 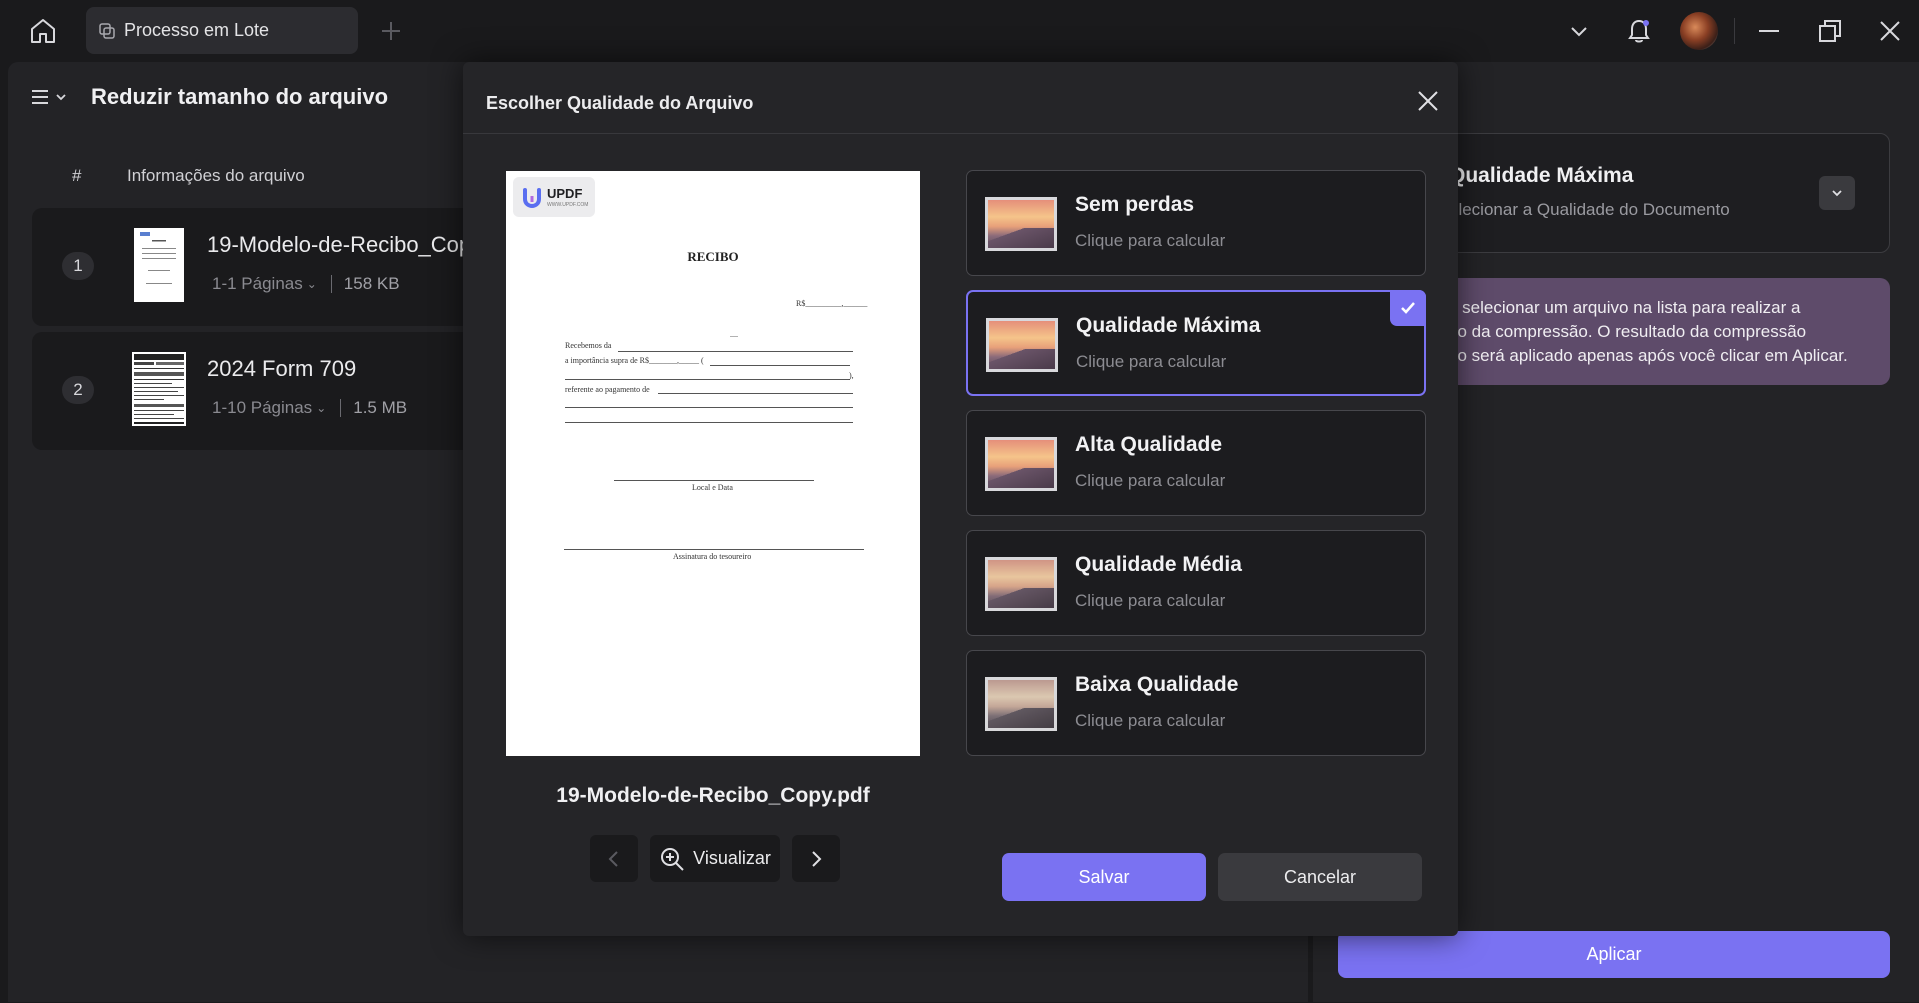 What do you see at coordinates (1408, 308) in the screenshot?
I see `checkmark-icon` at bounding box center [1408, 308].